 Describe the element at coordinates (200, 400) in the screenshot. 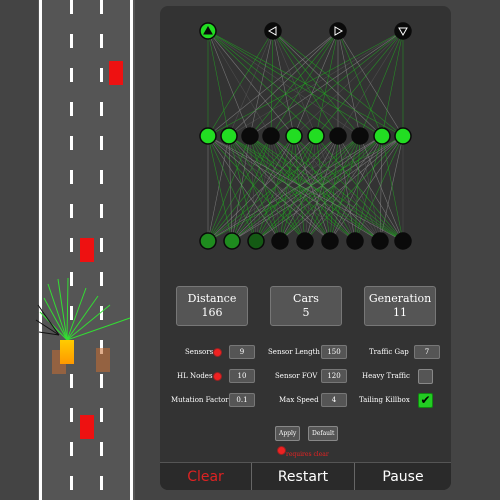

I see `mutation-factor-label: Mutation Factor` at that location.